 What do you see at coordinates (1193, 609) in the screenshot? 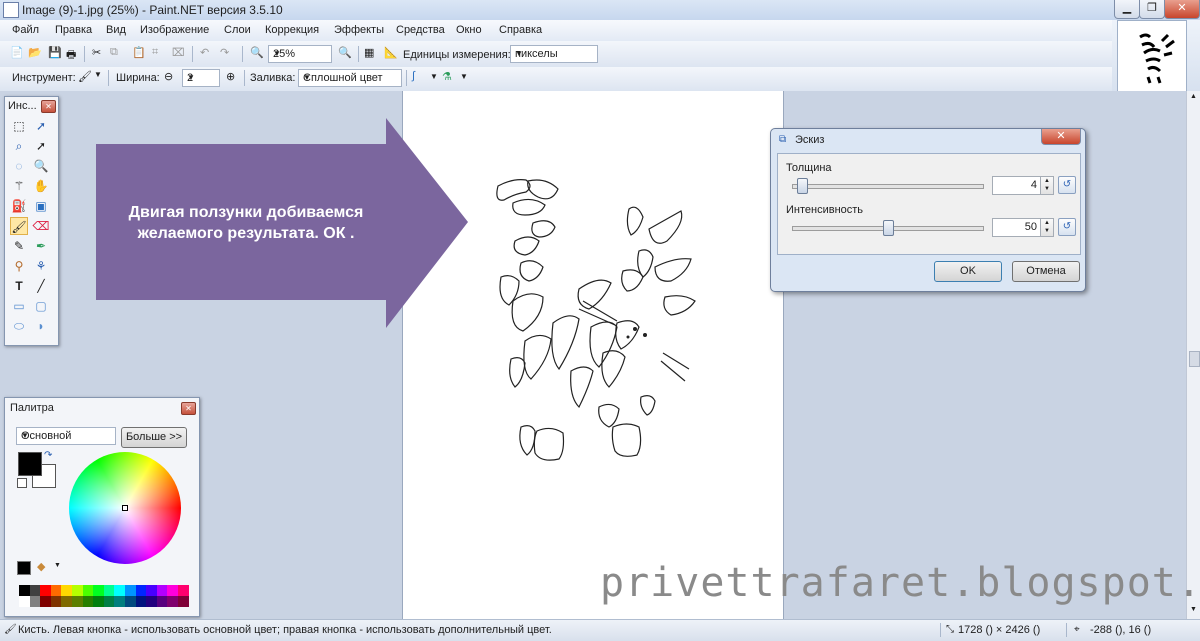
I see `scroll-down-icon: ▼` at bounding box center [1193, 609].